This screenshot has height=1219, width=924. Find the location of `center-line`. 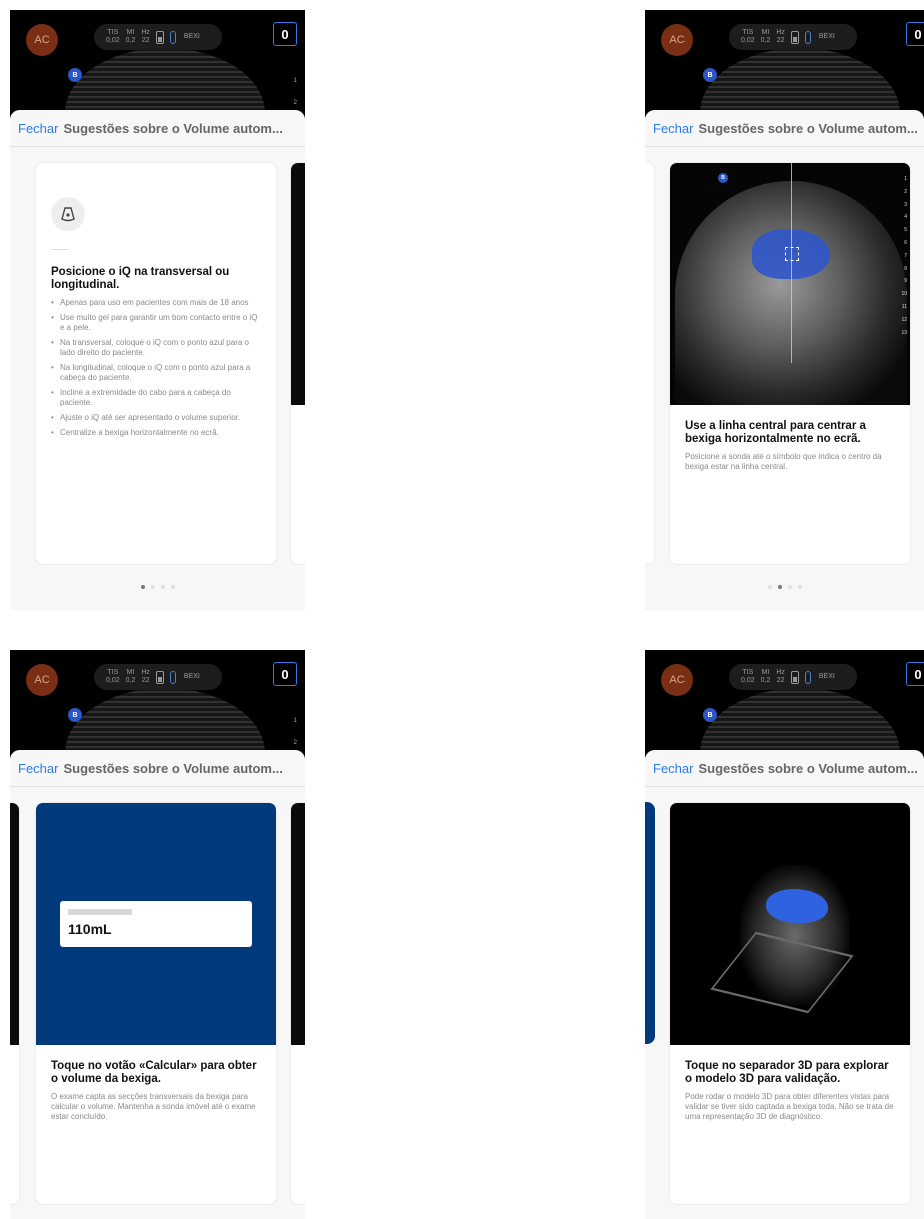

center-line is located at coordinates (791, 263).